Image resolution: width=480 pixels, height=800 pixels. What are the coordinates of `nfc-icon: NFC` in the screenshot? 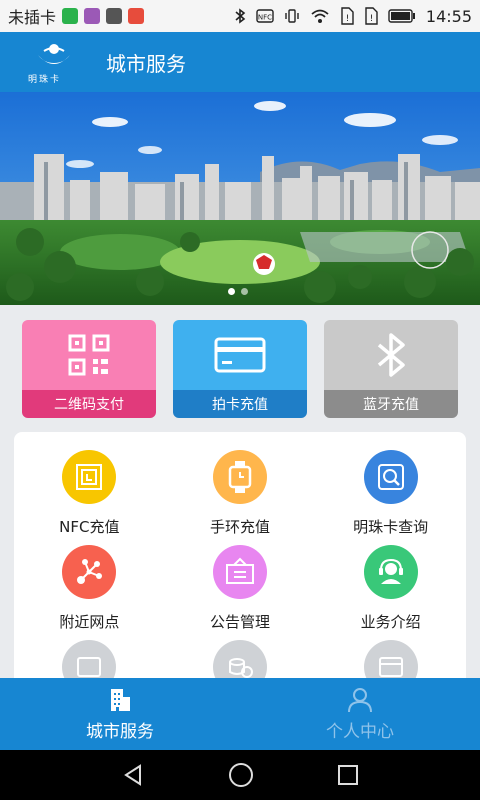 It's located at (265, 16).